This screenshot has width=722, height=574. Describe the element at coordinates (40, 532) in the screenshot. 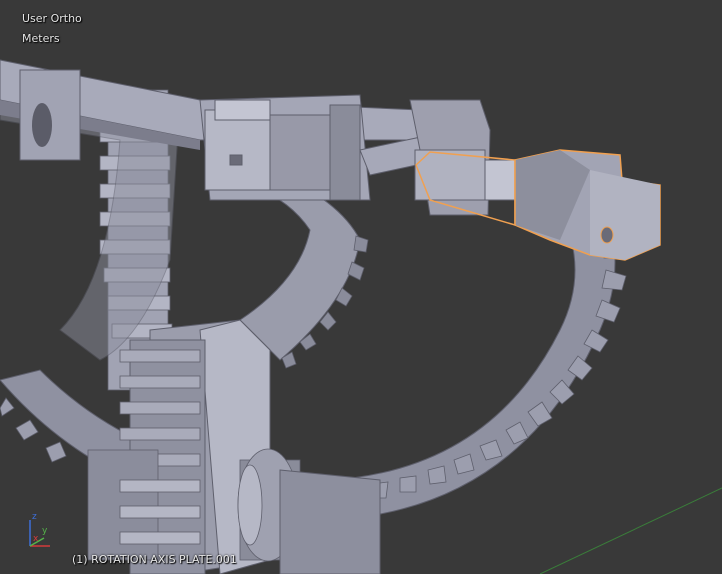

I see `axis-orientation-gizmo: z y x` at that location.